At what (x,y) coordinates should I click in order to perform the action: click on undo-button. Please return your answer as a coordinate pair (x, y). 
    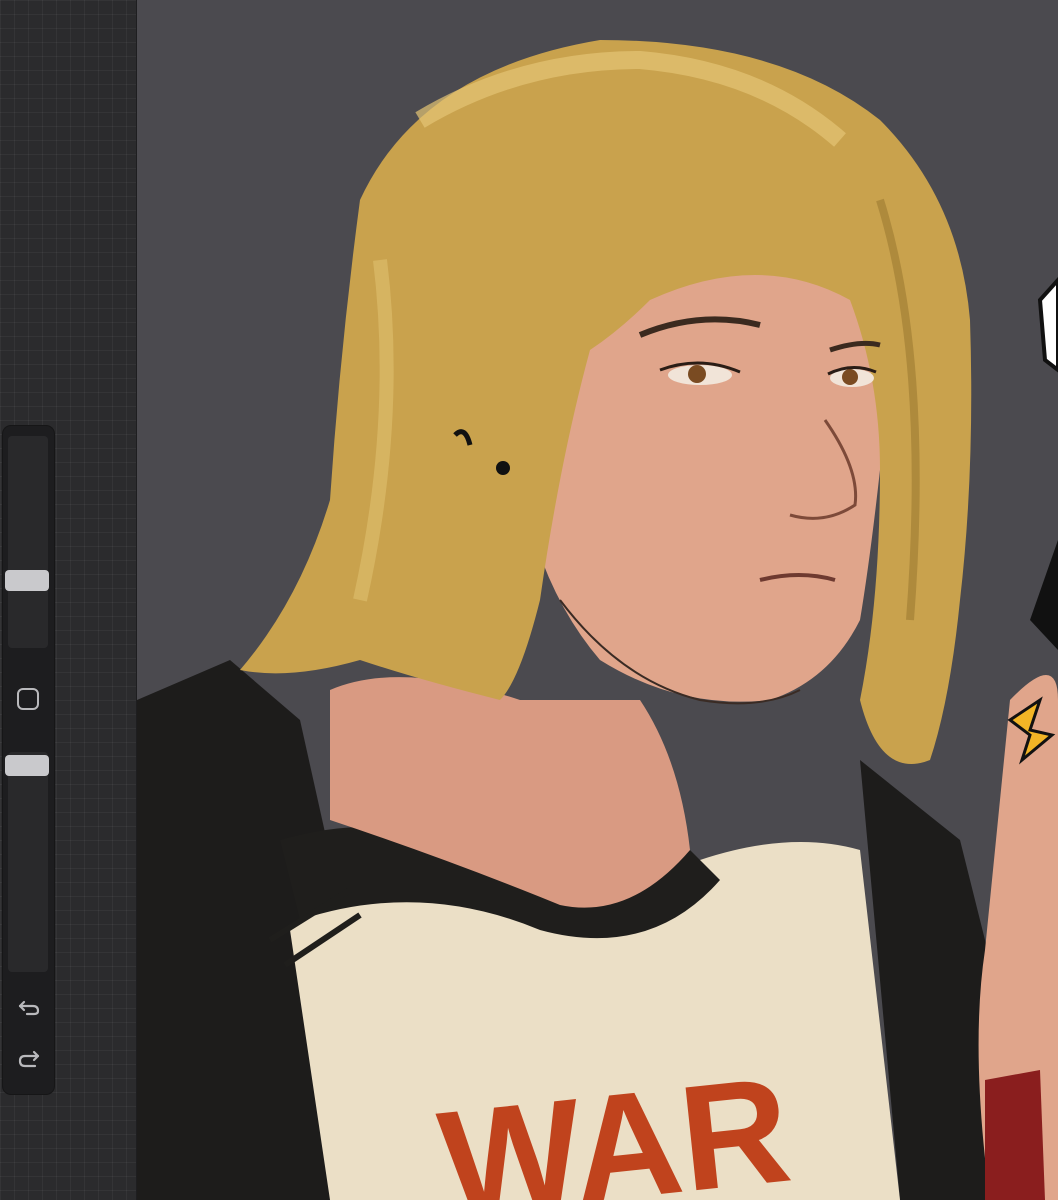
    Looking at the image, I should click on (29, 1006).